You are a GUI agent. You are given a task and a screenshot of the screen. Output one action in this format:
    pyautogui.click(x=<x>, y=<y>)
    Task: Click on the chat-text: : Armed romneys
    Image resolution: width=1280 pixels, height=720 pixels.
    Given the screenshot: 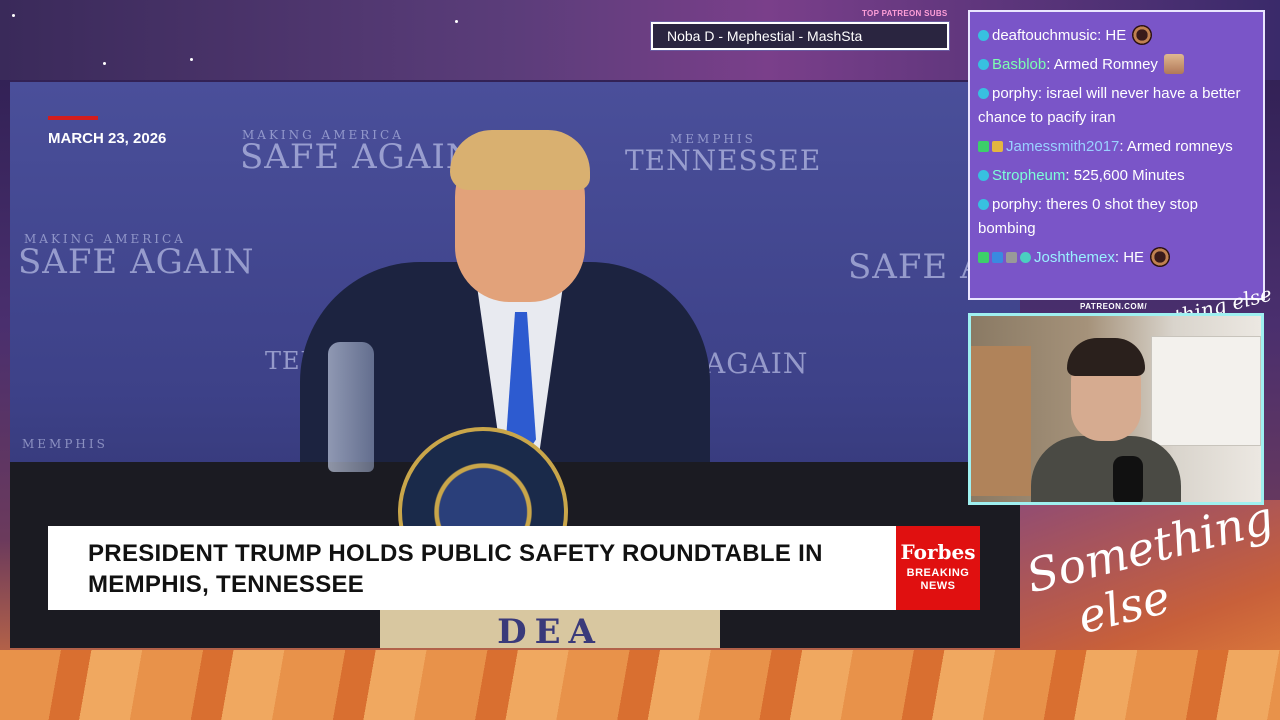 What is the action you would take?
    pyautogui.click(x=1176, y=146)
    